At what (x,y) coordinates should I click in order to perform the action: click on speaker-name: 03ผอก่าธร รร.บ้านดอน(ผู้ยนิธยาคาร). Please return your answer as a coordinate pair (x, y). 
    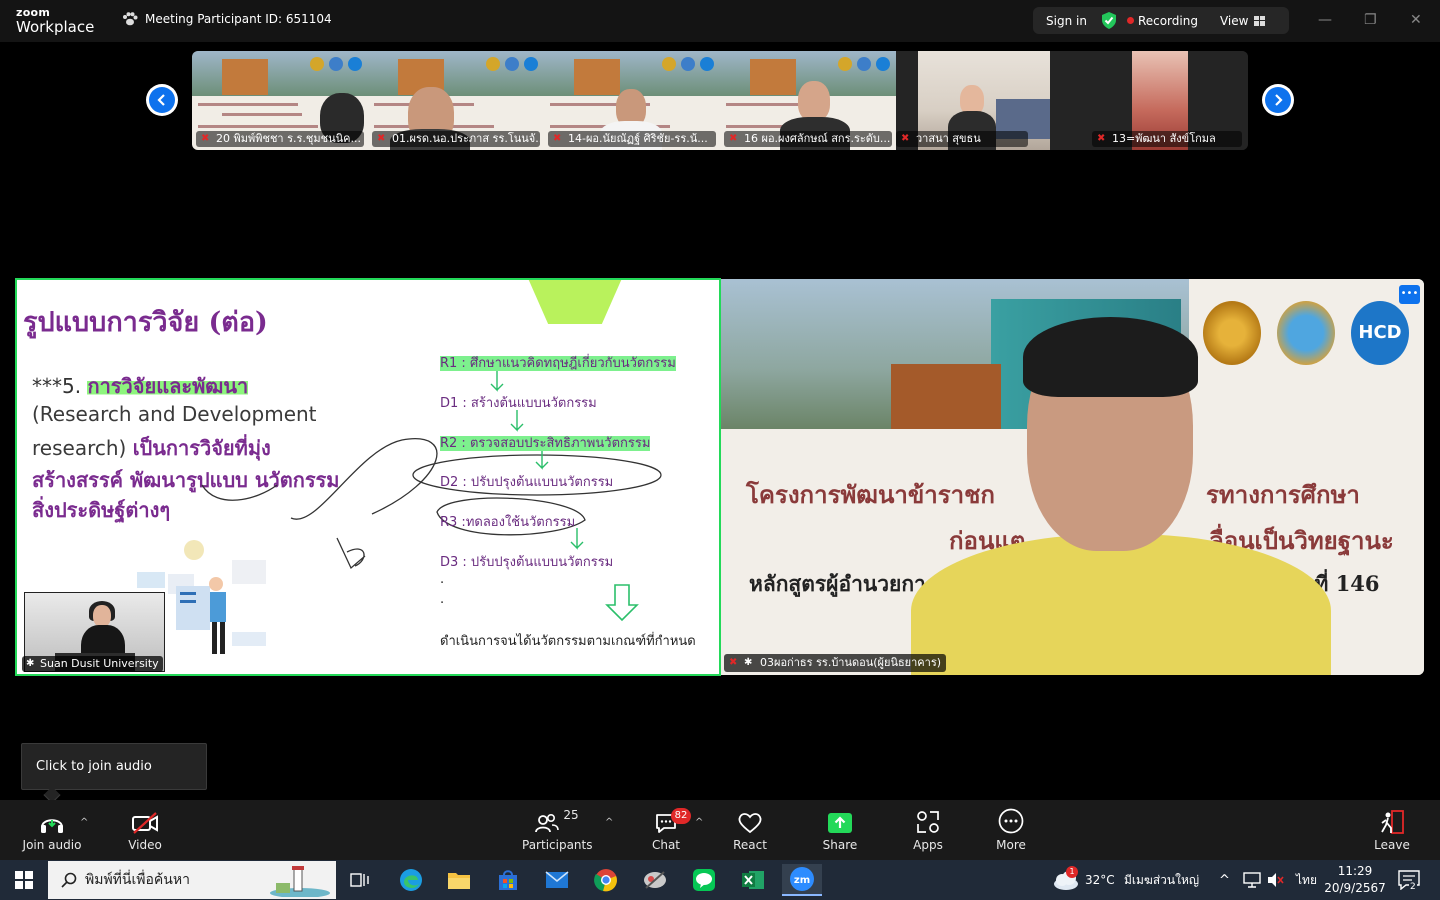
    Looking at the image, I should click on (851, 662).